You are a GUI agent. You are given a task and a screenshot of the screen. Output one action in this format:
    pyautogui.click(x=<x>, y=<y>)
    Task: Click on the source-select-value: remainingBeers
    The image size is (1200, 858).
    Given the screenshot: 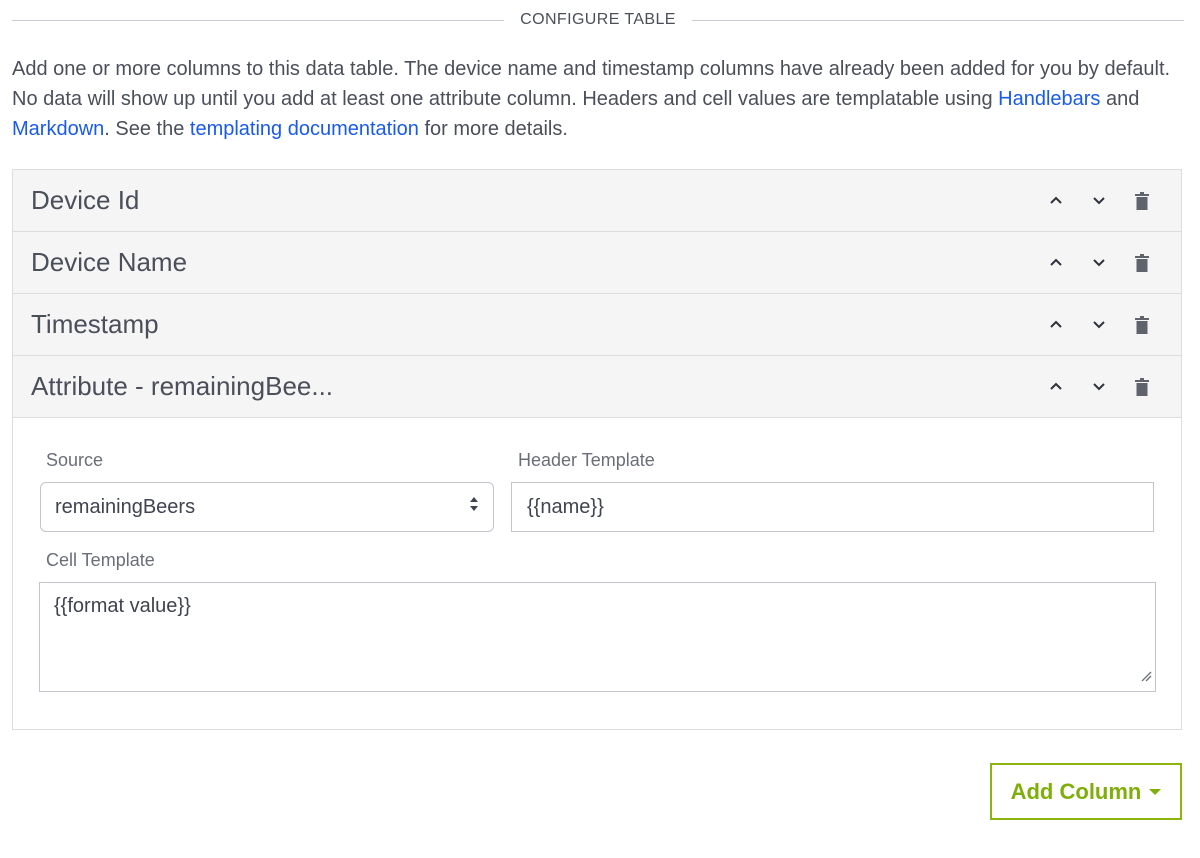 What is the action you would take?
    pyautogui.click(x=125, y=506)
    